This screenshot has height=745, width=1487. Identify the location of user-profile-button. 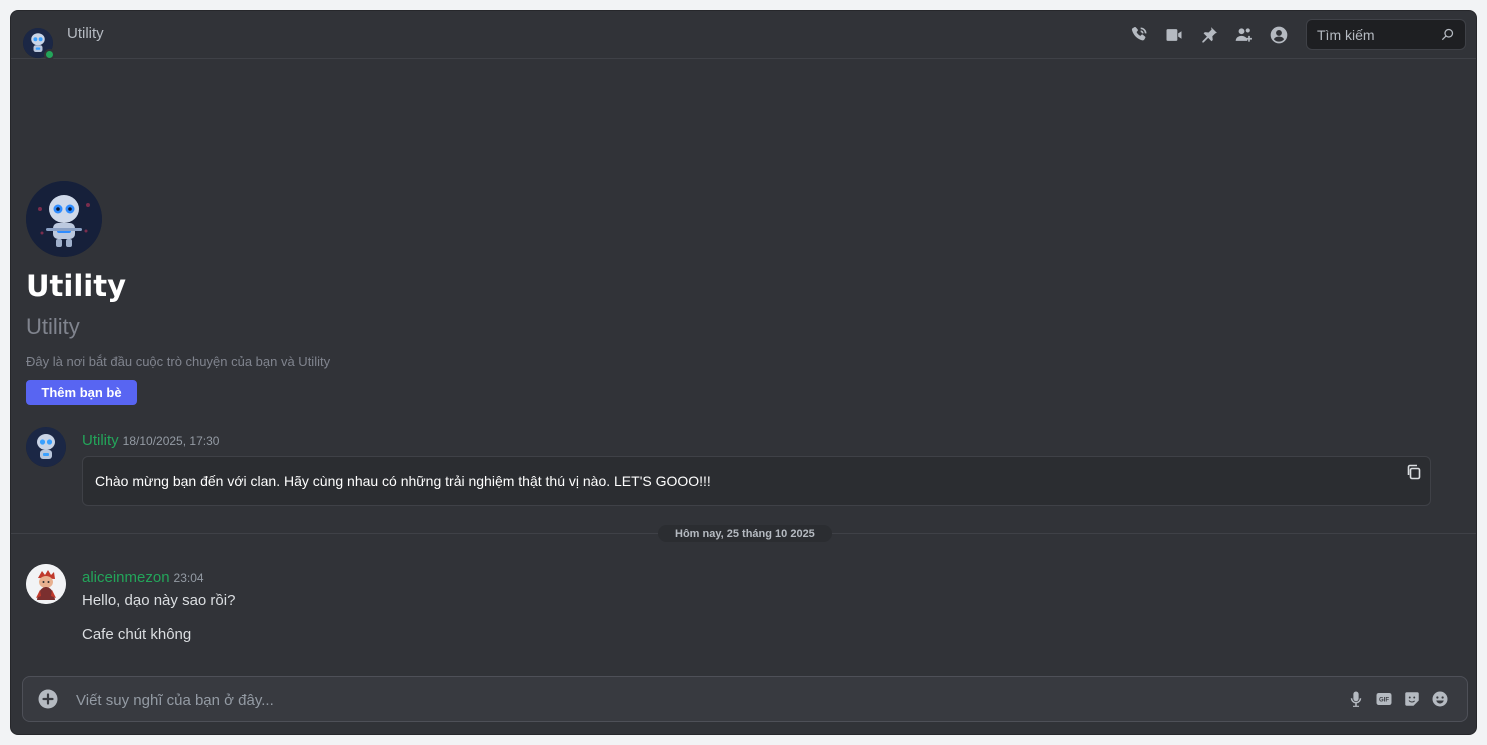
(1279, 35).